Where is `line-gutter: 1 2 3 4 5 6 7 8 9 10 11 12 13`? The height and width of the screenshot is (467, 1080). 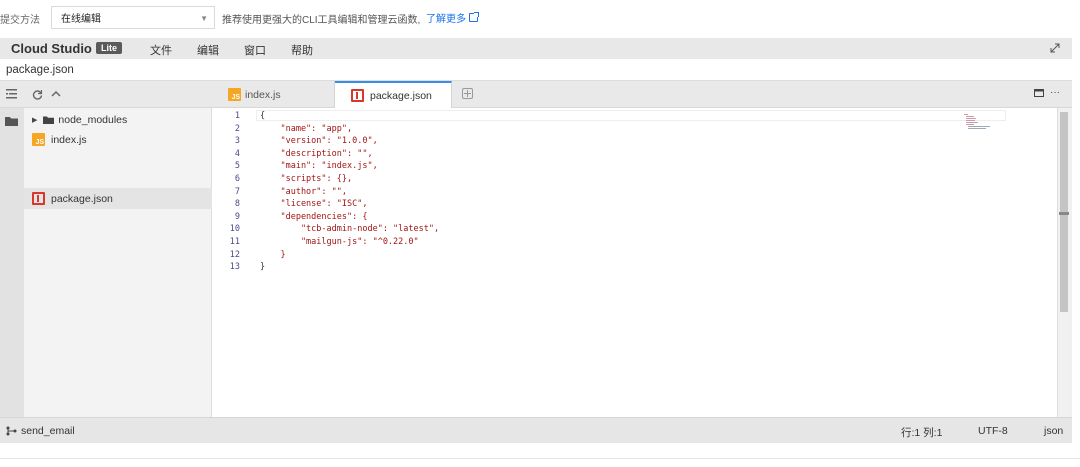
line-gutter: 1 2 3 4 5 6 7 8 9 10 11 12 13 is located at coordinates (232, 262).